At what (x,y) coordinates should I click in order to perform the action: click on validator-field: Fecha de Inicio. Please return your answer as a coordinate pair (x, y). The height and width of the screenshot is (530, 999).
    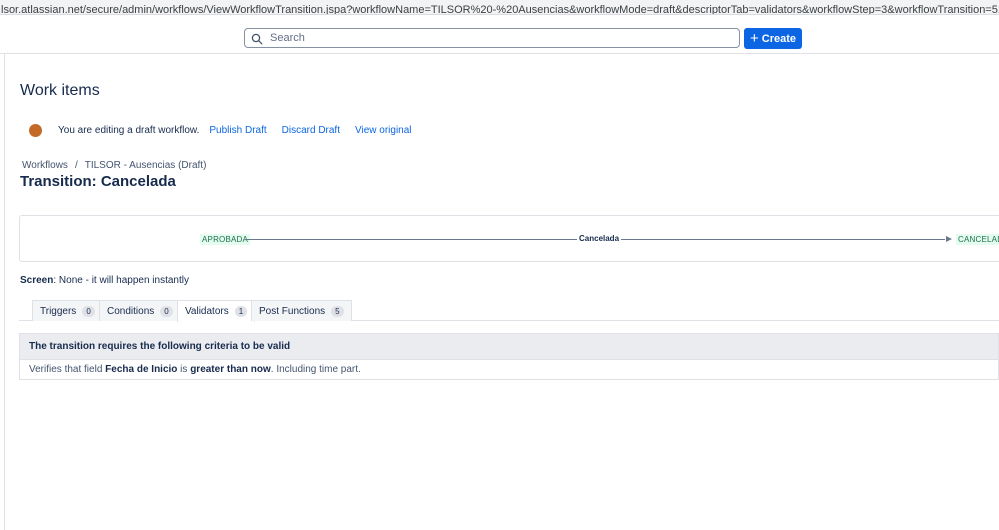
    Looking at the image, I should click on (141, 369).